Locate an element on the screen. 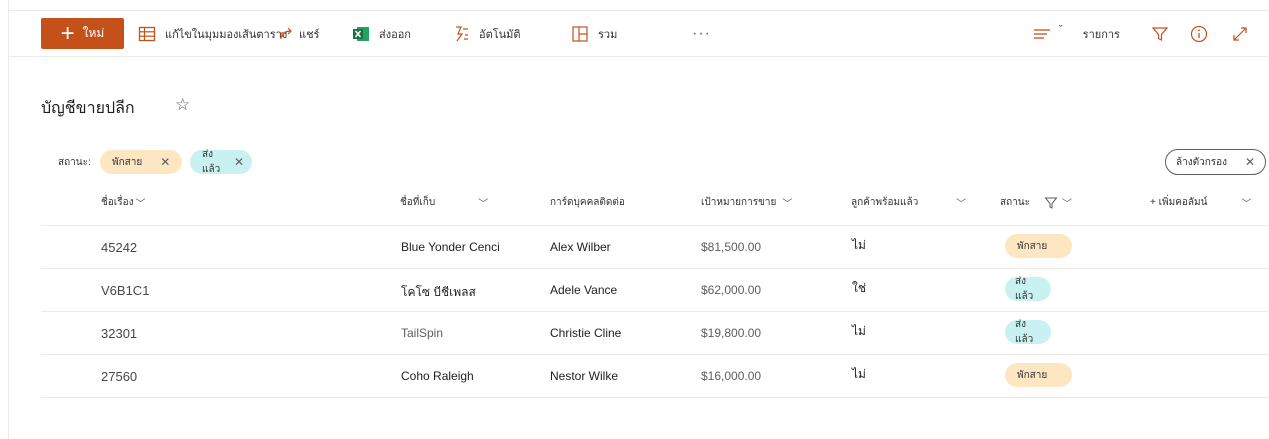  grid-edit-label: แก้ไขในมุมมองเส้นตาราง is located at coordinates (226, 35).